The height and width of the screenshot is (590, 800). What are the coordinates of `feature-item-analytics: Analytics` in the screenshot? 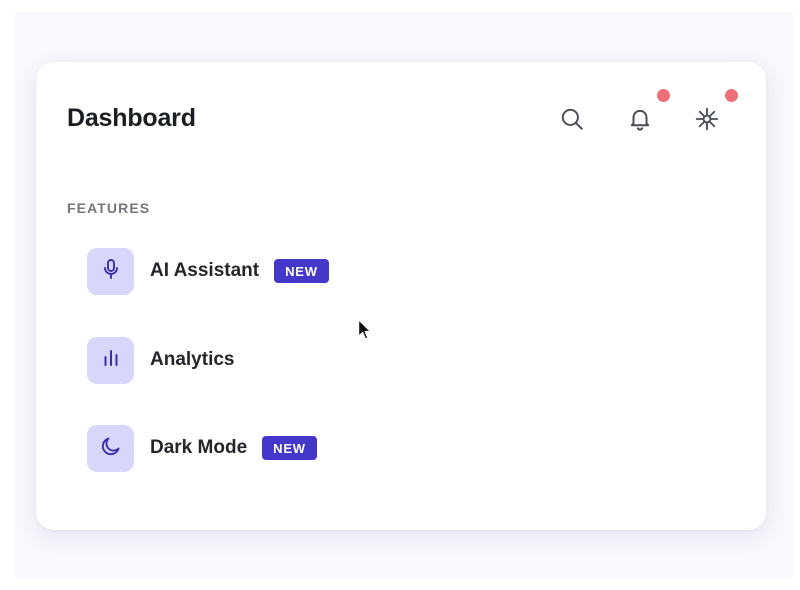 It's located at (160, 360).